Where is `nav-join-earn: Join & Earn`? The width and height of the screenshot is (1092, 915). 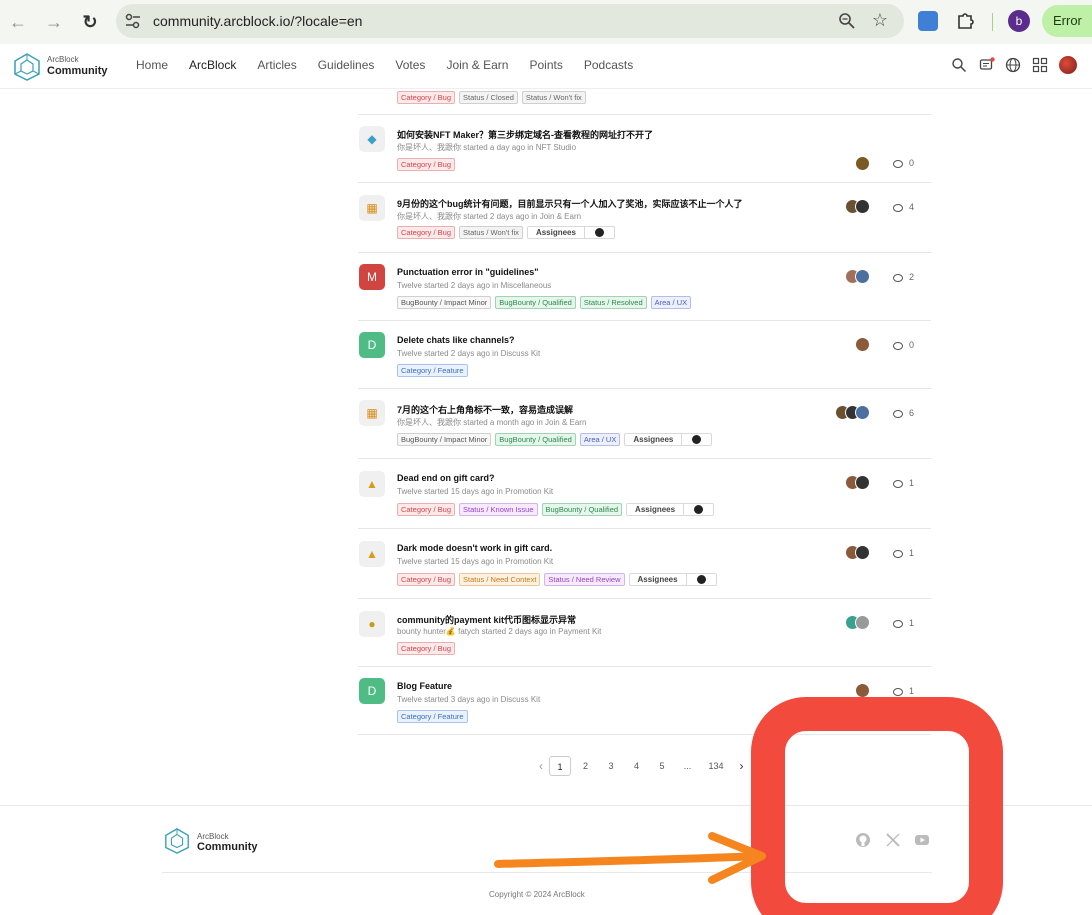 nav-join-earn: Join & Earn is located at coordinates (477, 65).